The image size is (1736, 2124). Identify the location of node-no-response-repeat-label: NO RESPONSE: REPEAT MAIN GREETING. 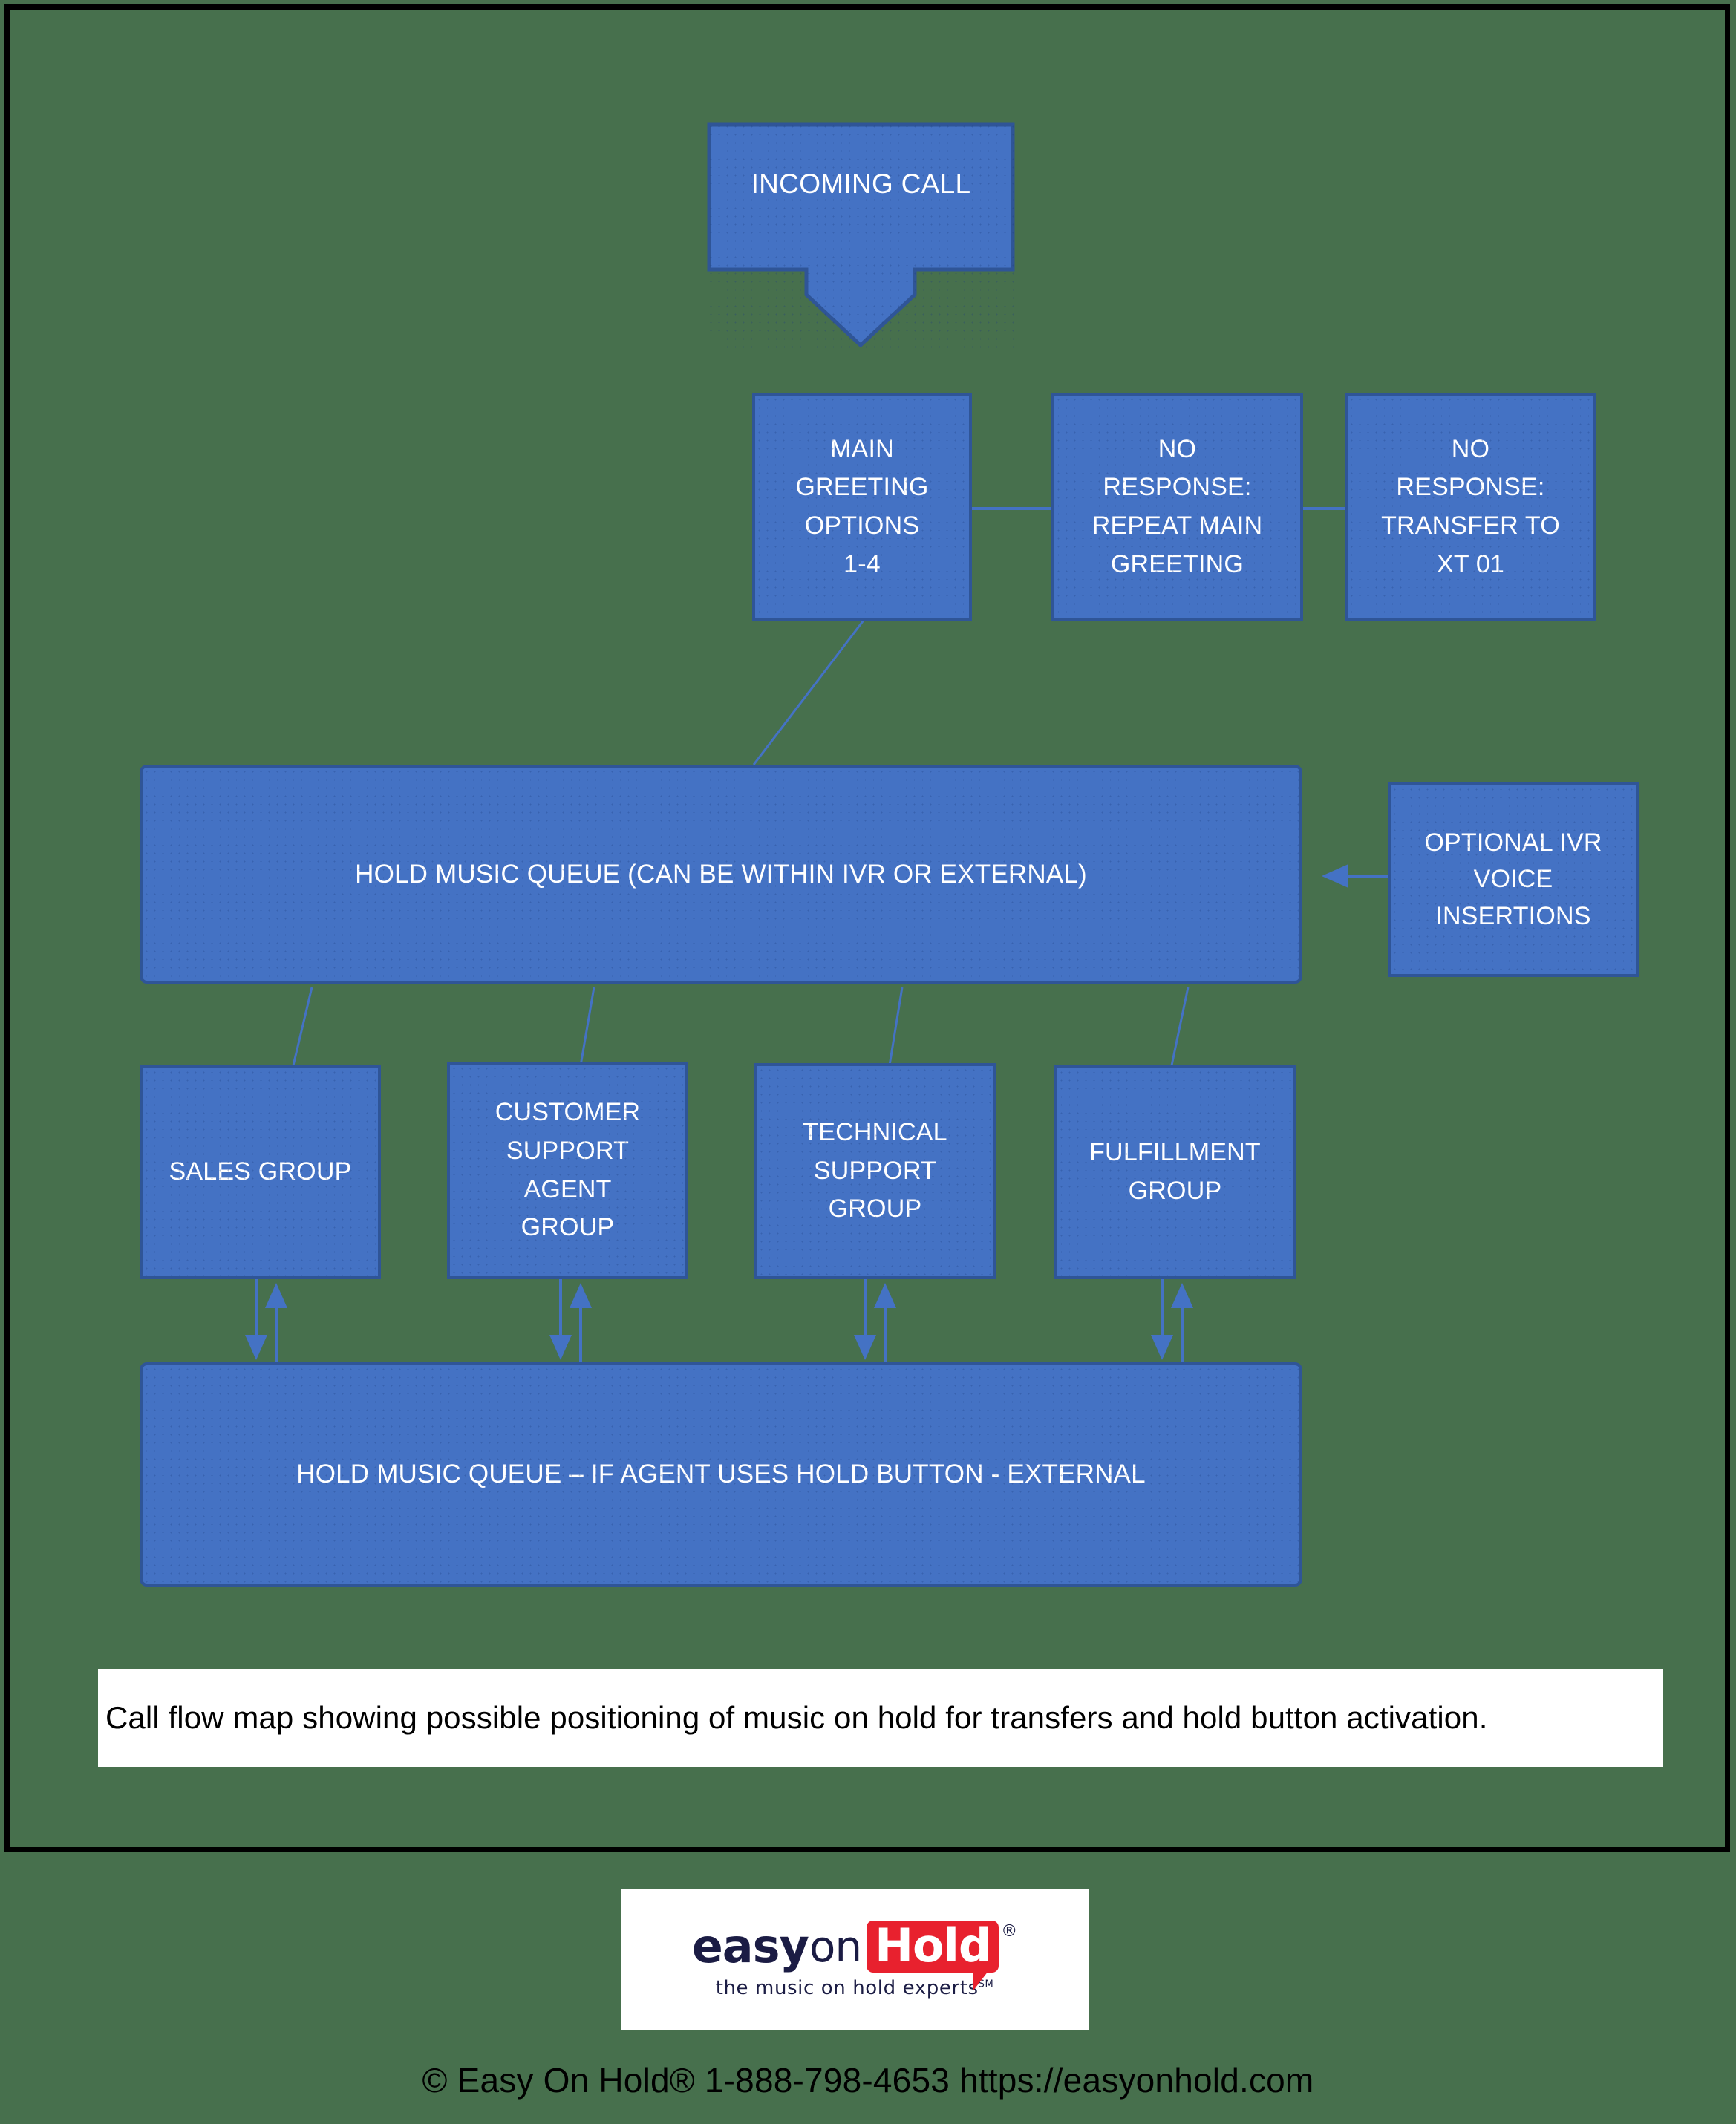
(1177, 506).